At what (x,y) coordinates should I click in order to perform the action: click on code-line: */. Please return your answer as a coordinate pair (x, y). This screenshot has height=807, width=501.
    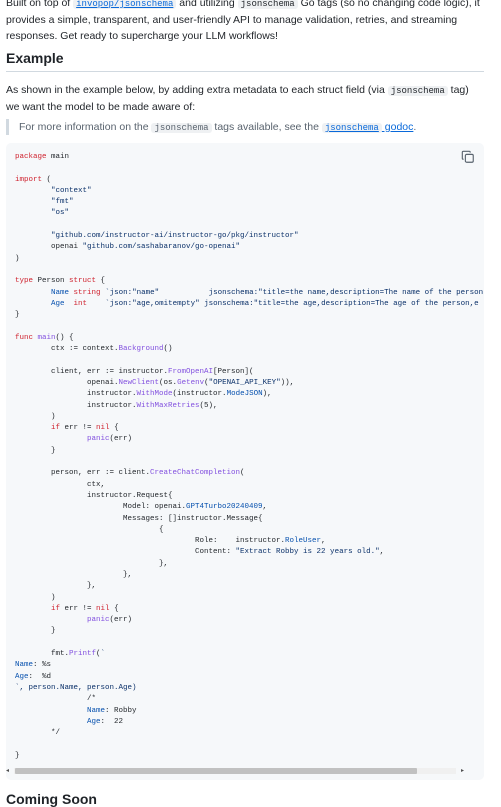
    Looking at the image, I should click on (38, 733).